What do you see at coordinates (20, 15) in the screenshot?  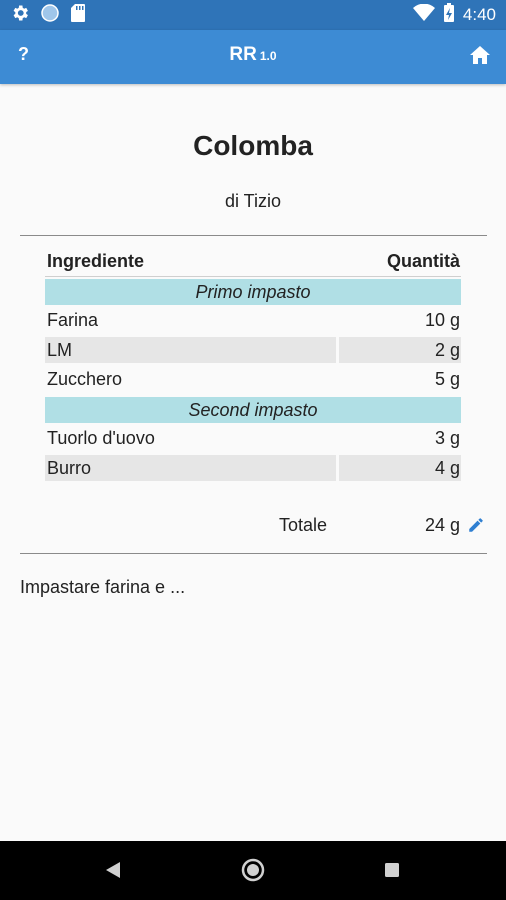 I see `gear-icon` at bounding box center [20, 15].